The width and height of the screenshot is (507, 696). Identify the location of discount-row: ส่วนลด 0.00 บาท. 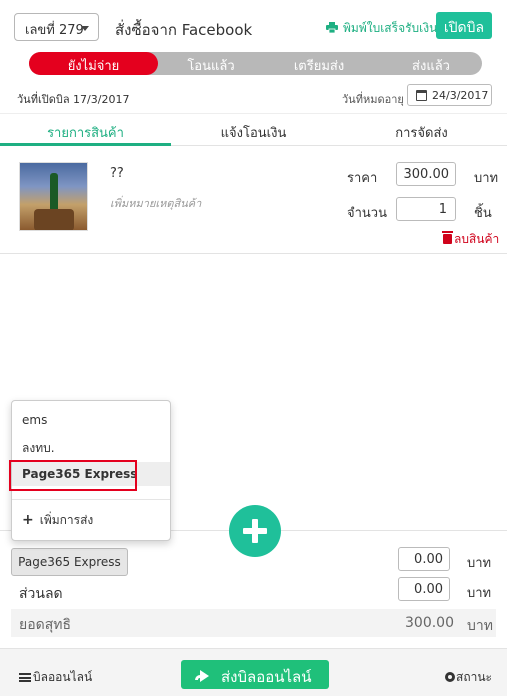
(253, 592).